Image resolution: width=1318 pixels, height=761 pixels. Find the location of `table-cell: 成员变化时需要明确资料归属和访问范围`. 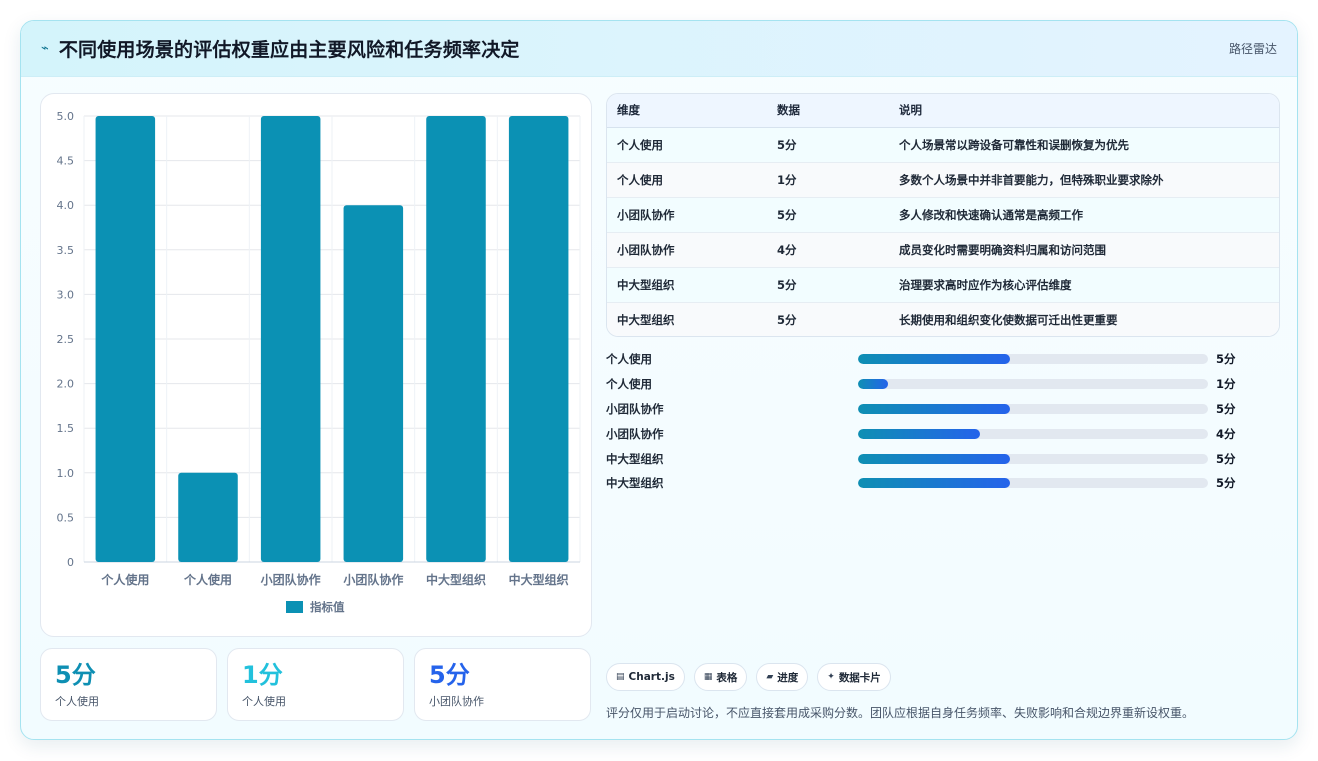

table-cell: 成员变化时需要明确资料归属和访问范围 is located at coordinates (1084, 250).